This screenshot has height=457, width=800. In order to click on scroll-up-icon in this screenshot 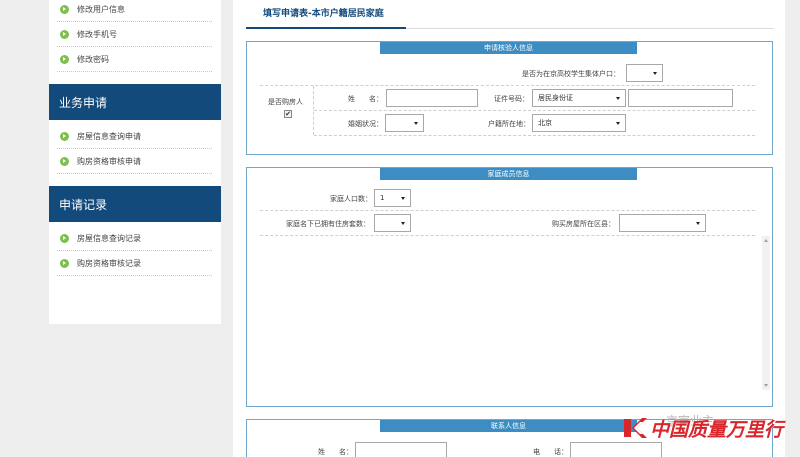, I will do `click(766, 240)`.